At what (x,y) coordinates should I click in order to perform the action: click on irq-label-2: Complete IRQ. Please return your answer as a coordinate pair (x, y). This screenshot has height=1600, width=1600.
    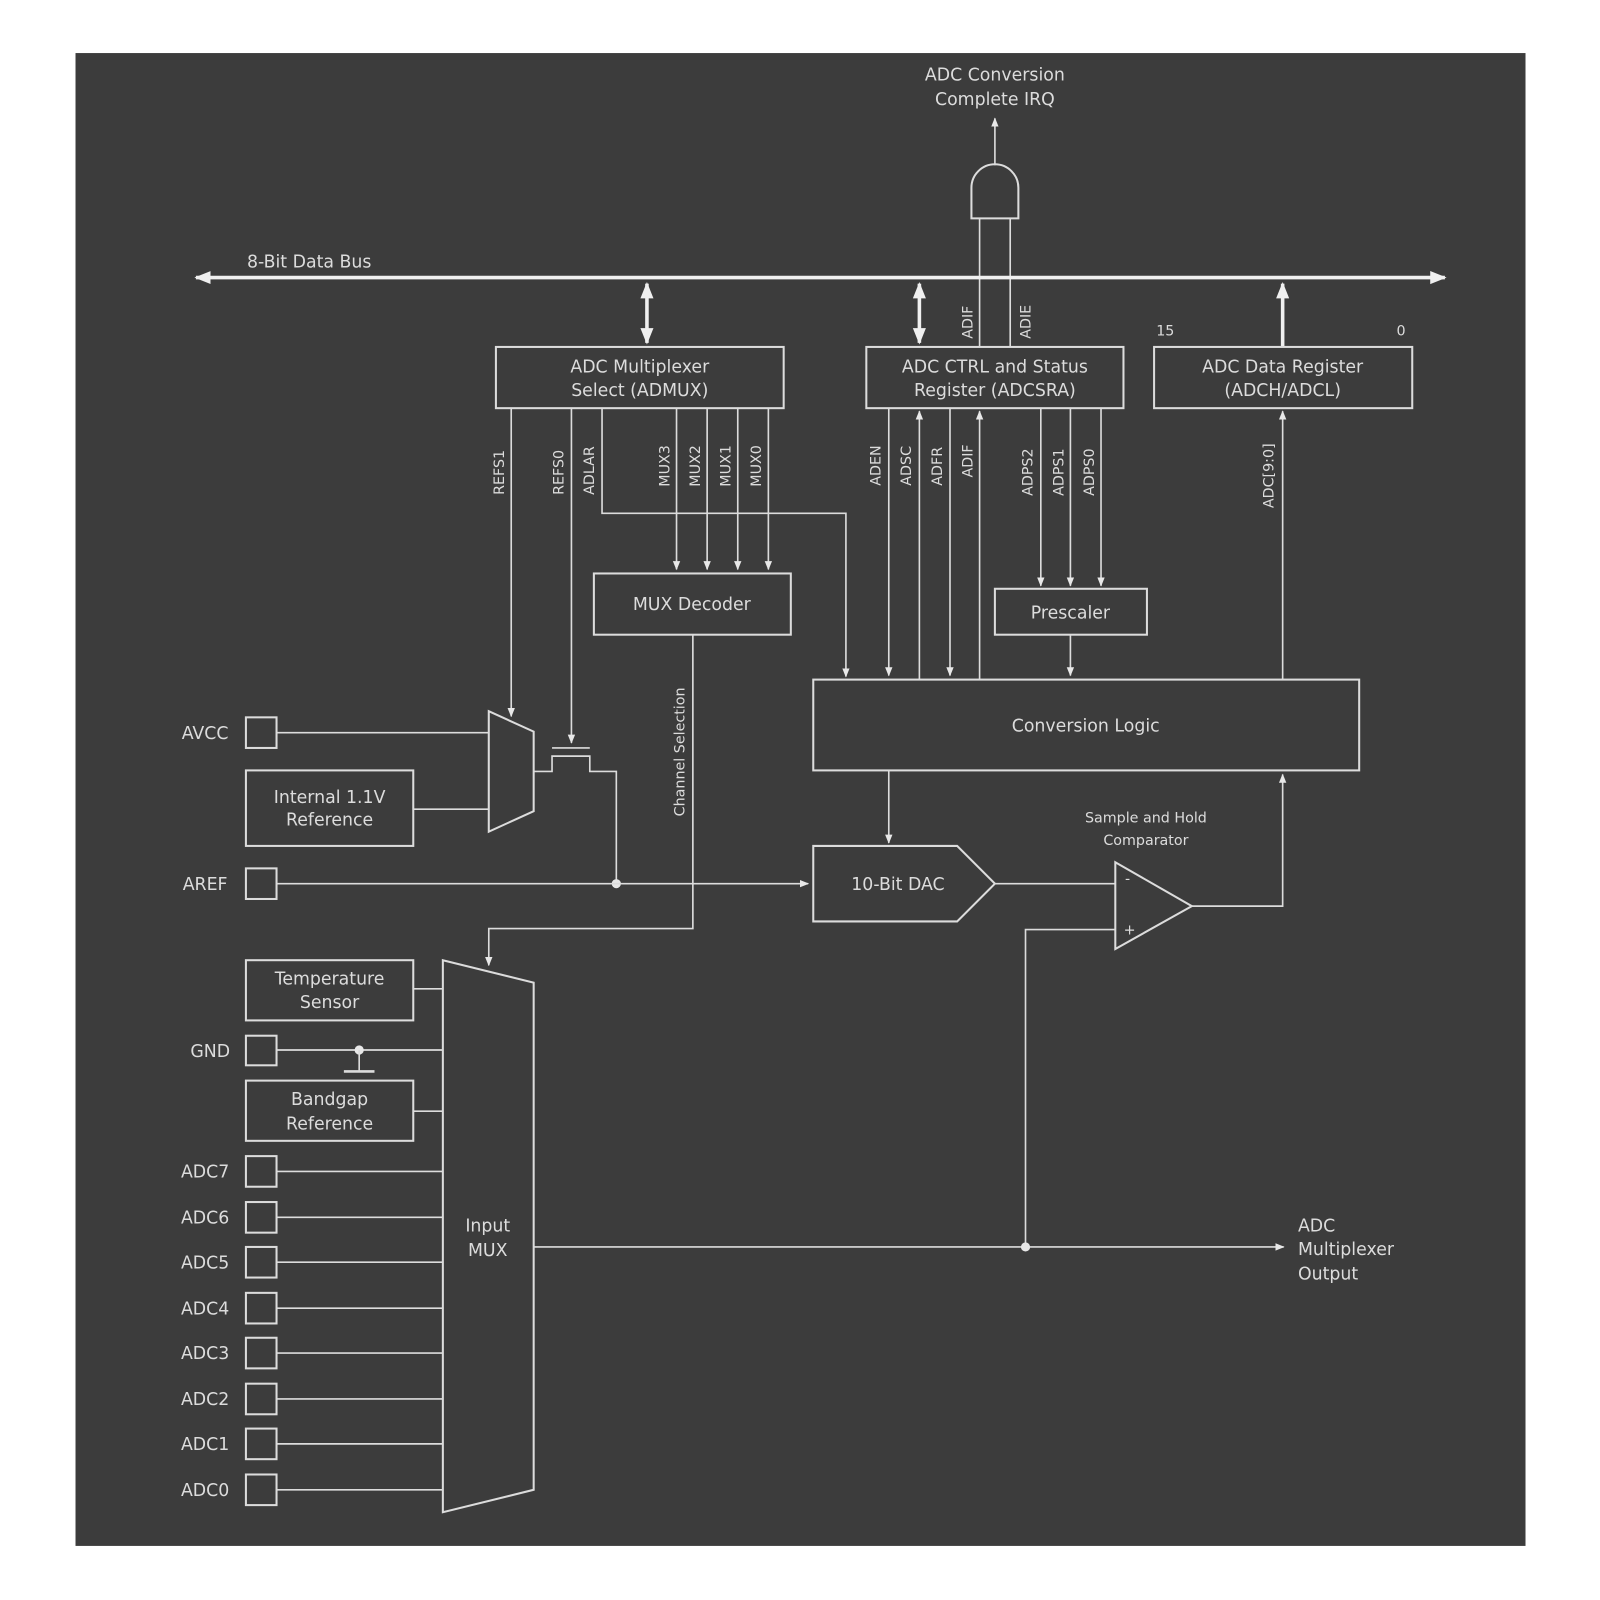
    Looking at the image, I should click on (995, 100).